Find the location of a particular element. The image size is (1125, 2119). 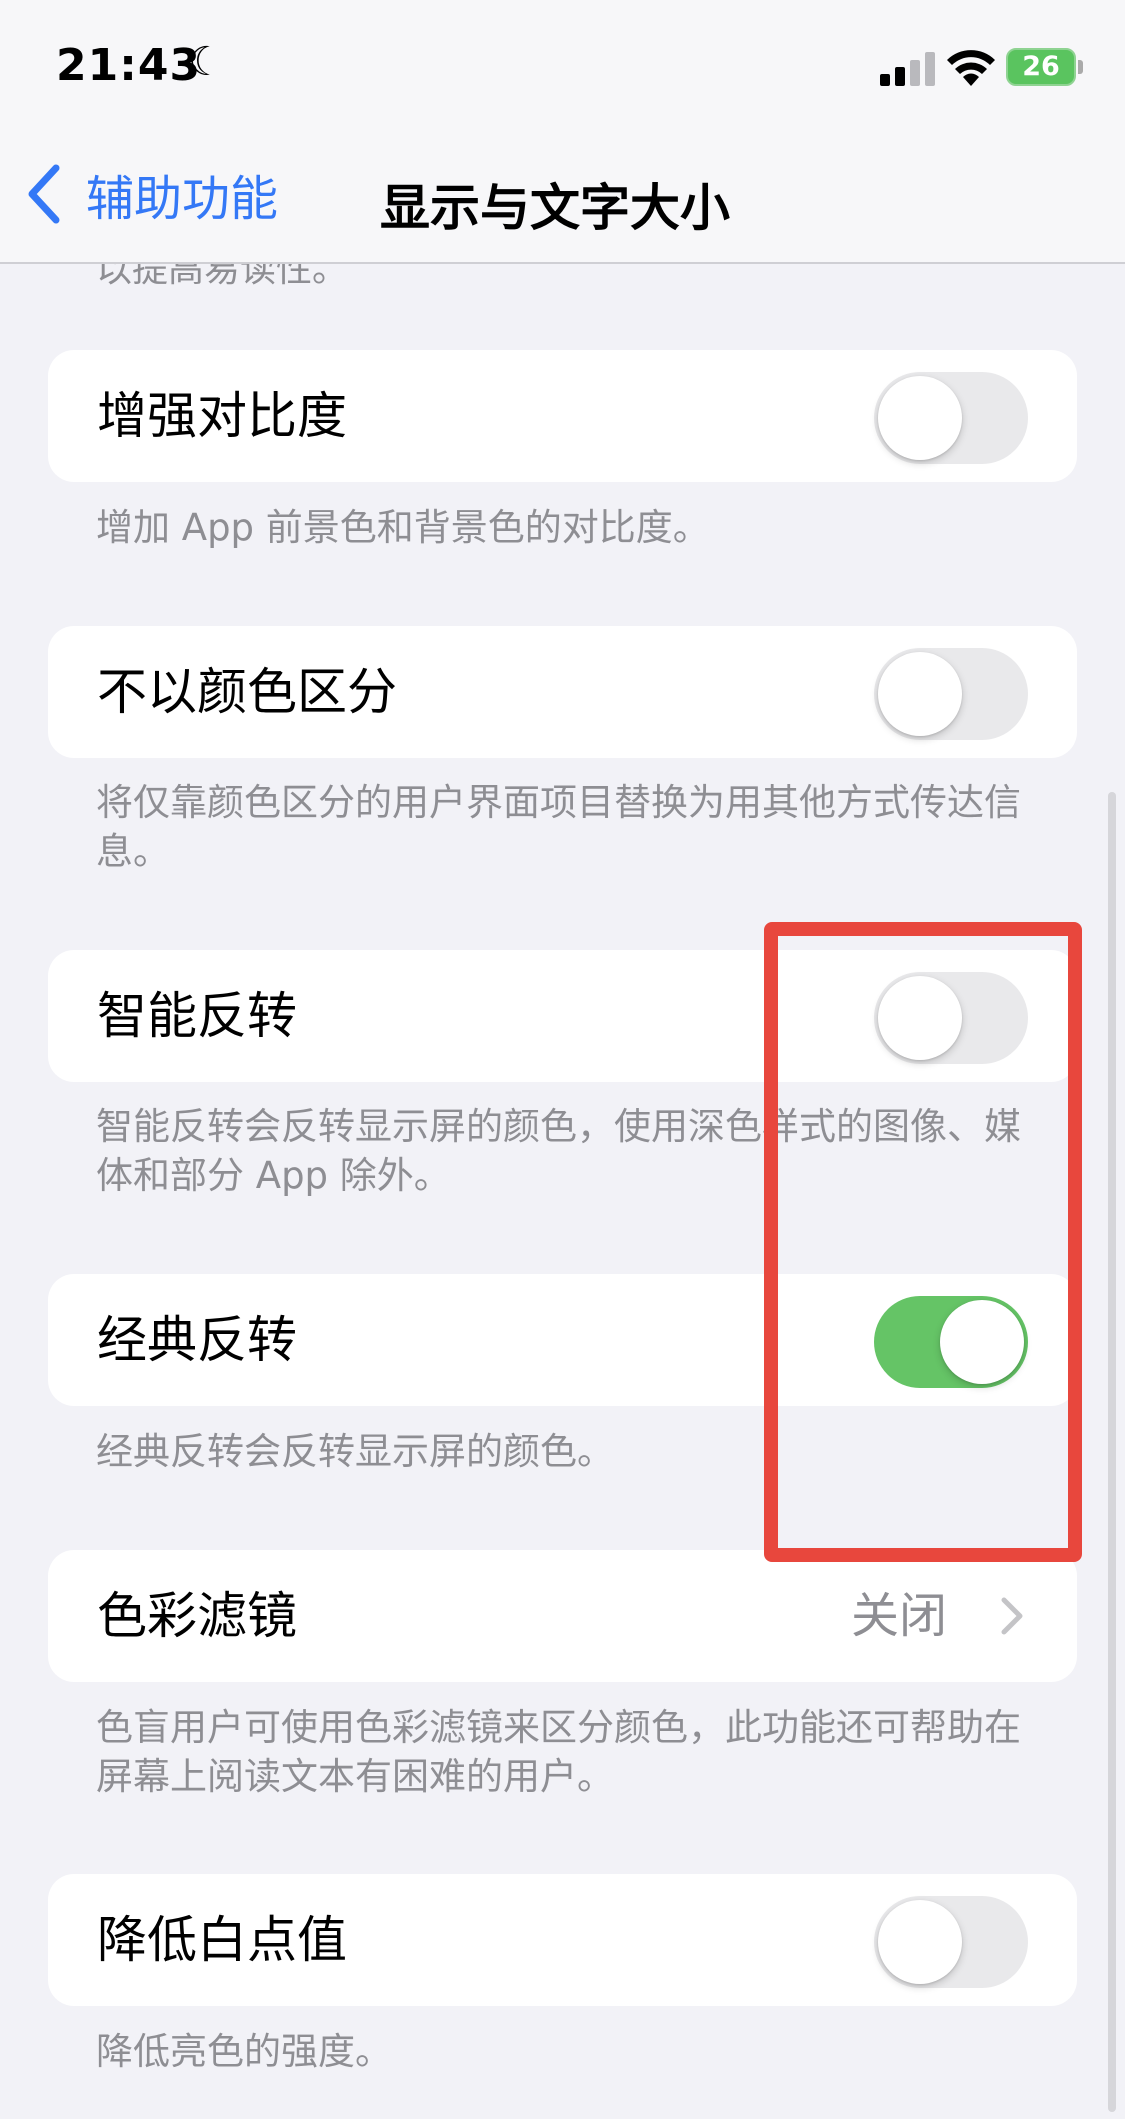

differentiate-without-color-toggle is located at coordinates (951, 694).